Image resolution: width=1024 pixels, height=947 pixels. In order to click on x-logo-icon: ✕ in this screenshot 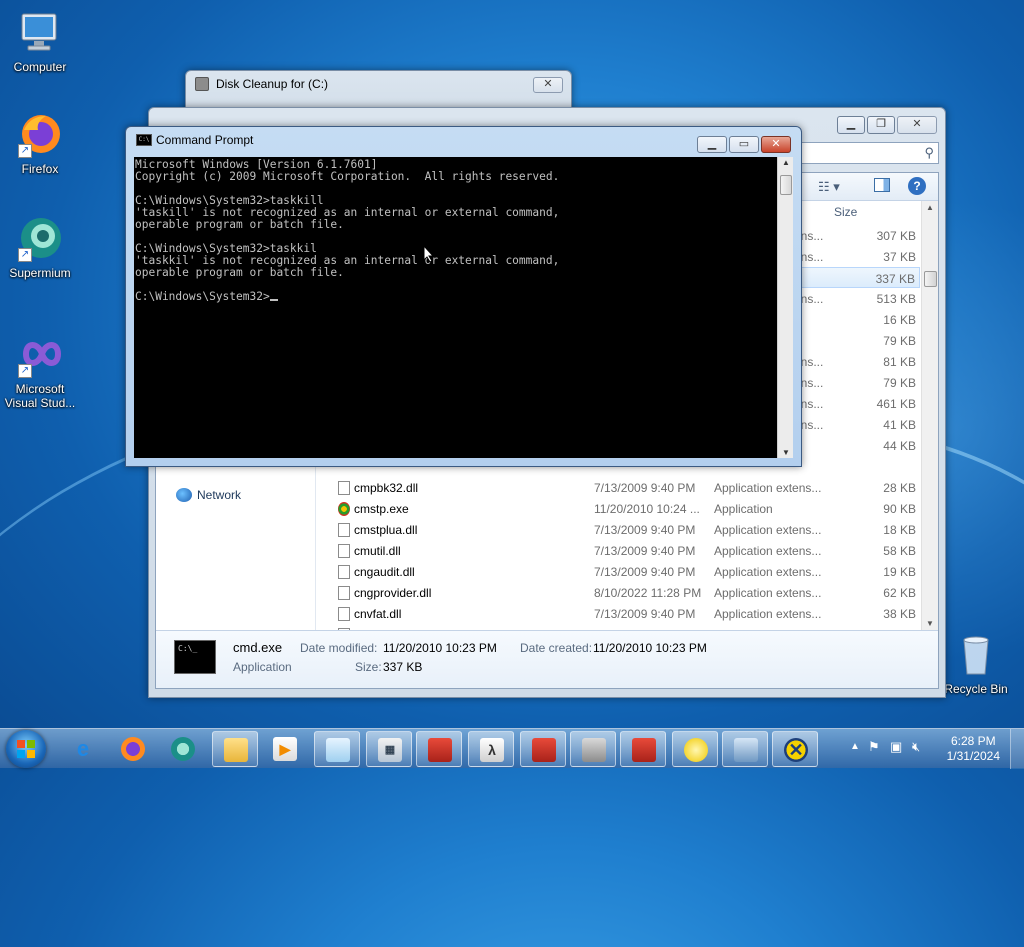, I will do `click(796, 750)`.